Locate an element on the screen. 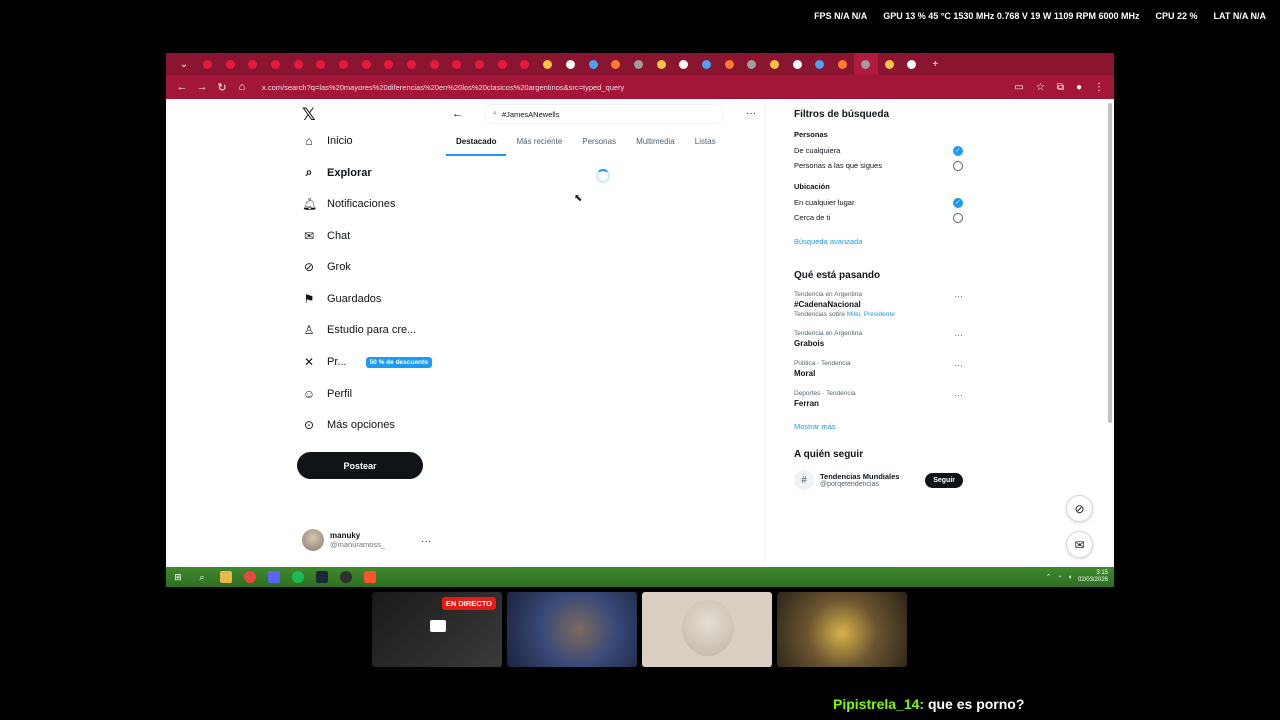 The image size is (1280, 720). tab-multimedia: Multimedia is located at coordinates (655, 144).